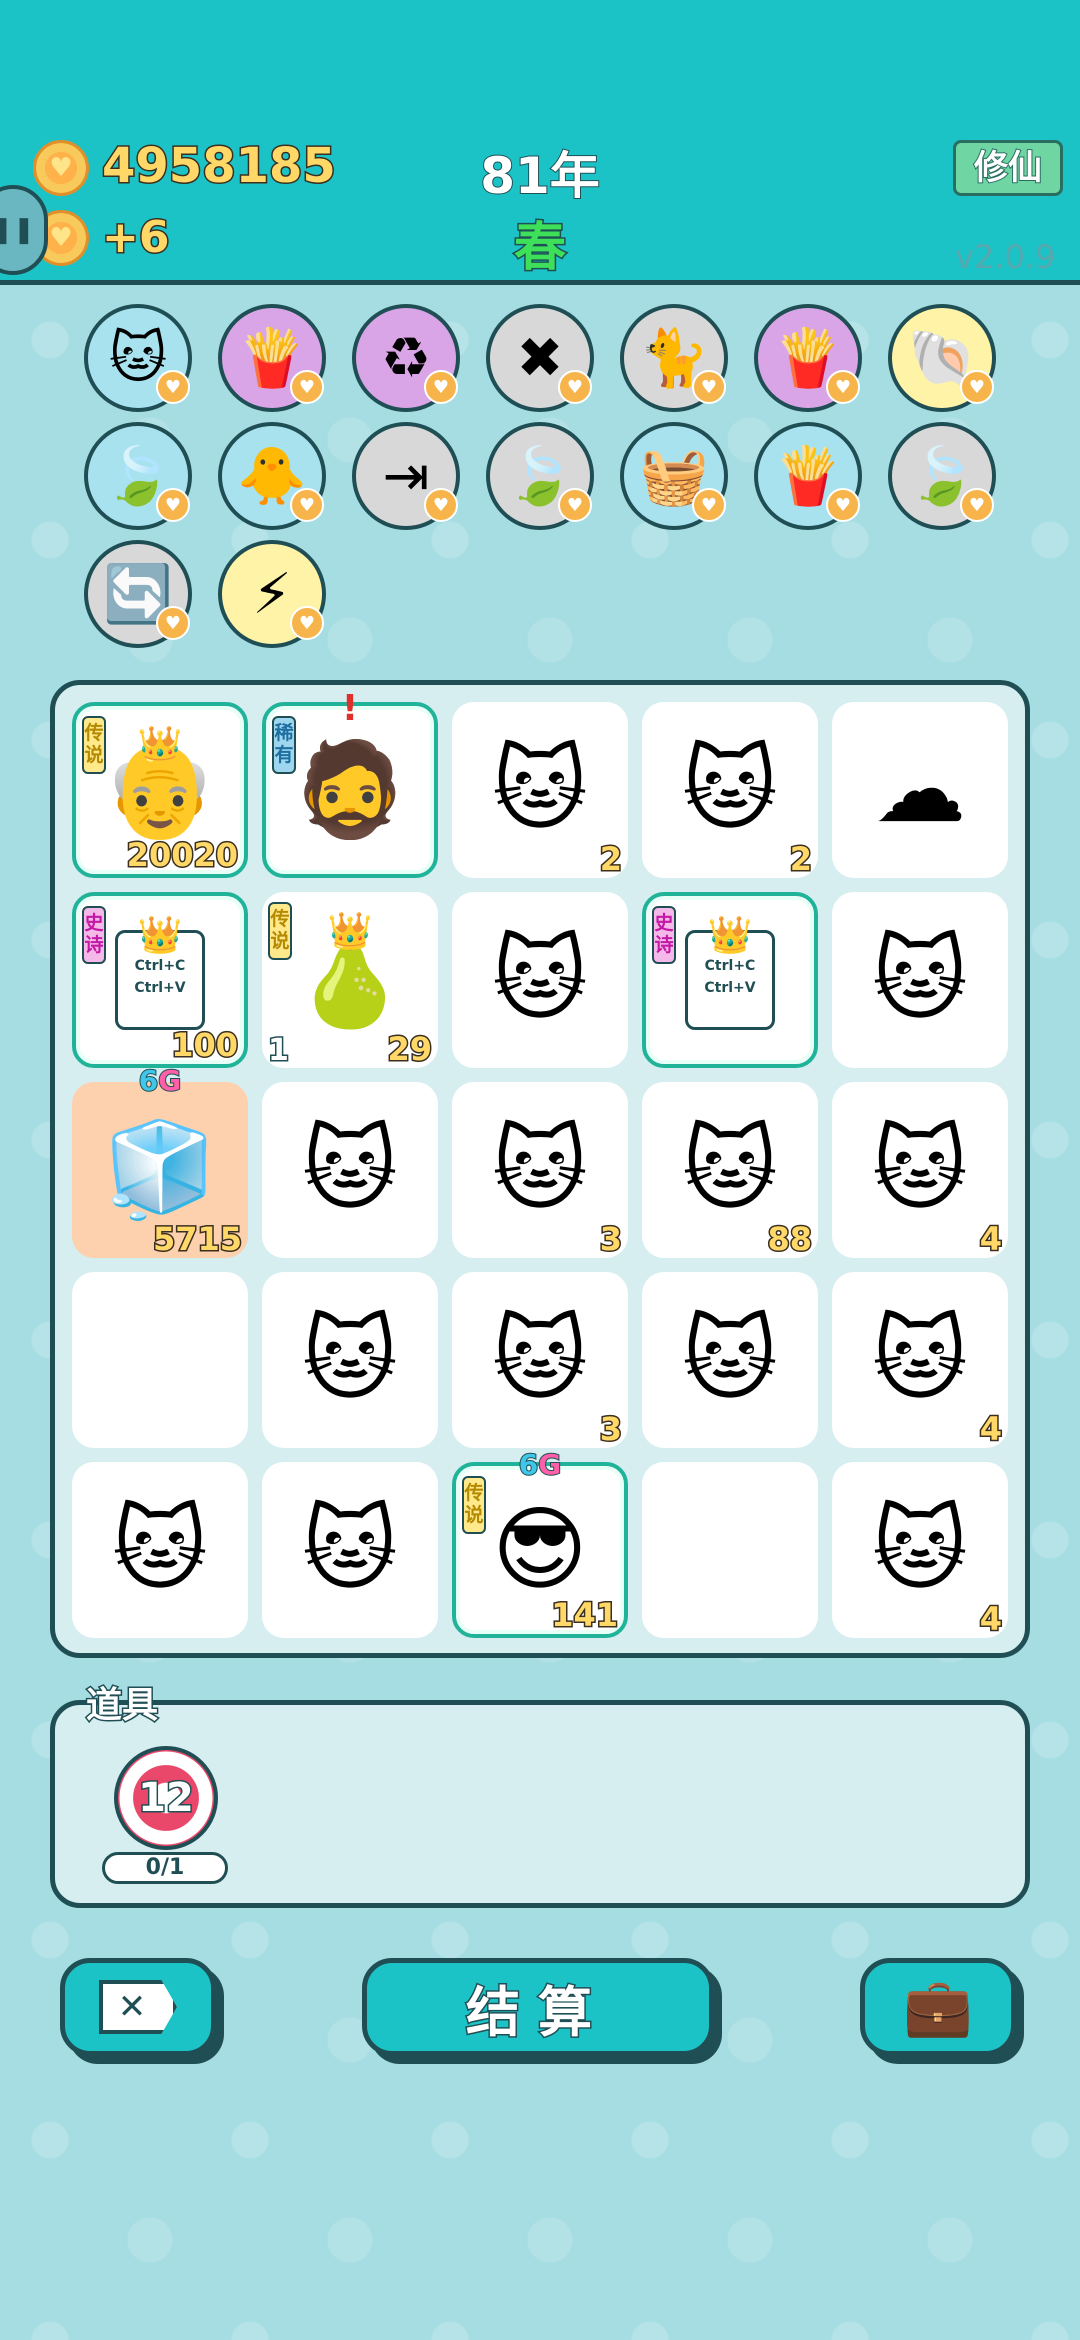 This screenshot has width=1080, height=2340. I want to click on slot-cell: 😎 传说 6G 141, so click(540, 1542).